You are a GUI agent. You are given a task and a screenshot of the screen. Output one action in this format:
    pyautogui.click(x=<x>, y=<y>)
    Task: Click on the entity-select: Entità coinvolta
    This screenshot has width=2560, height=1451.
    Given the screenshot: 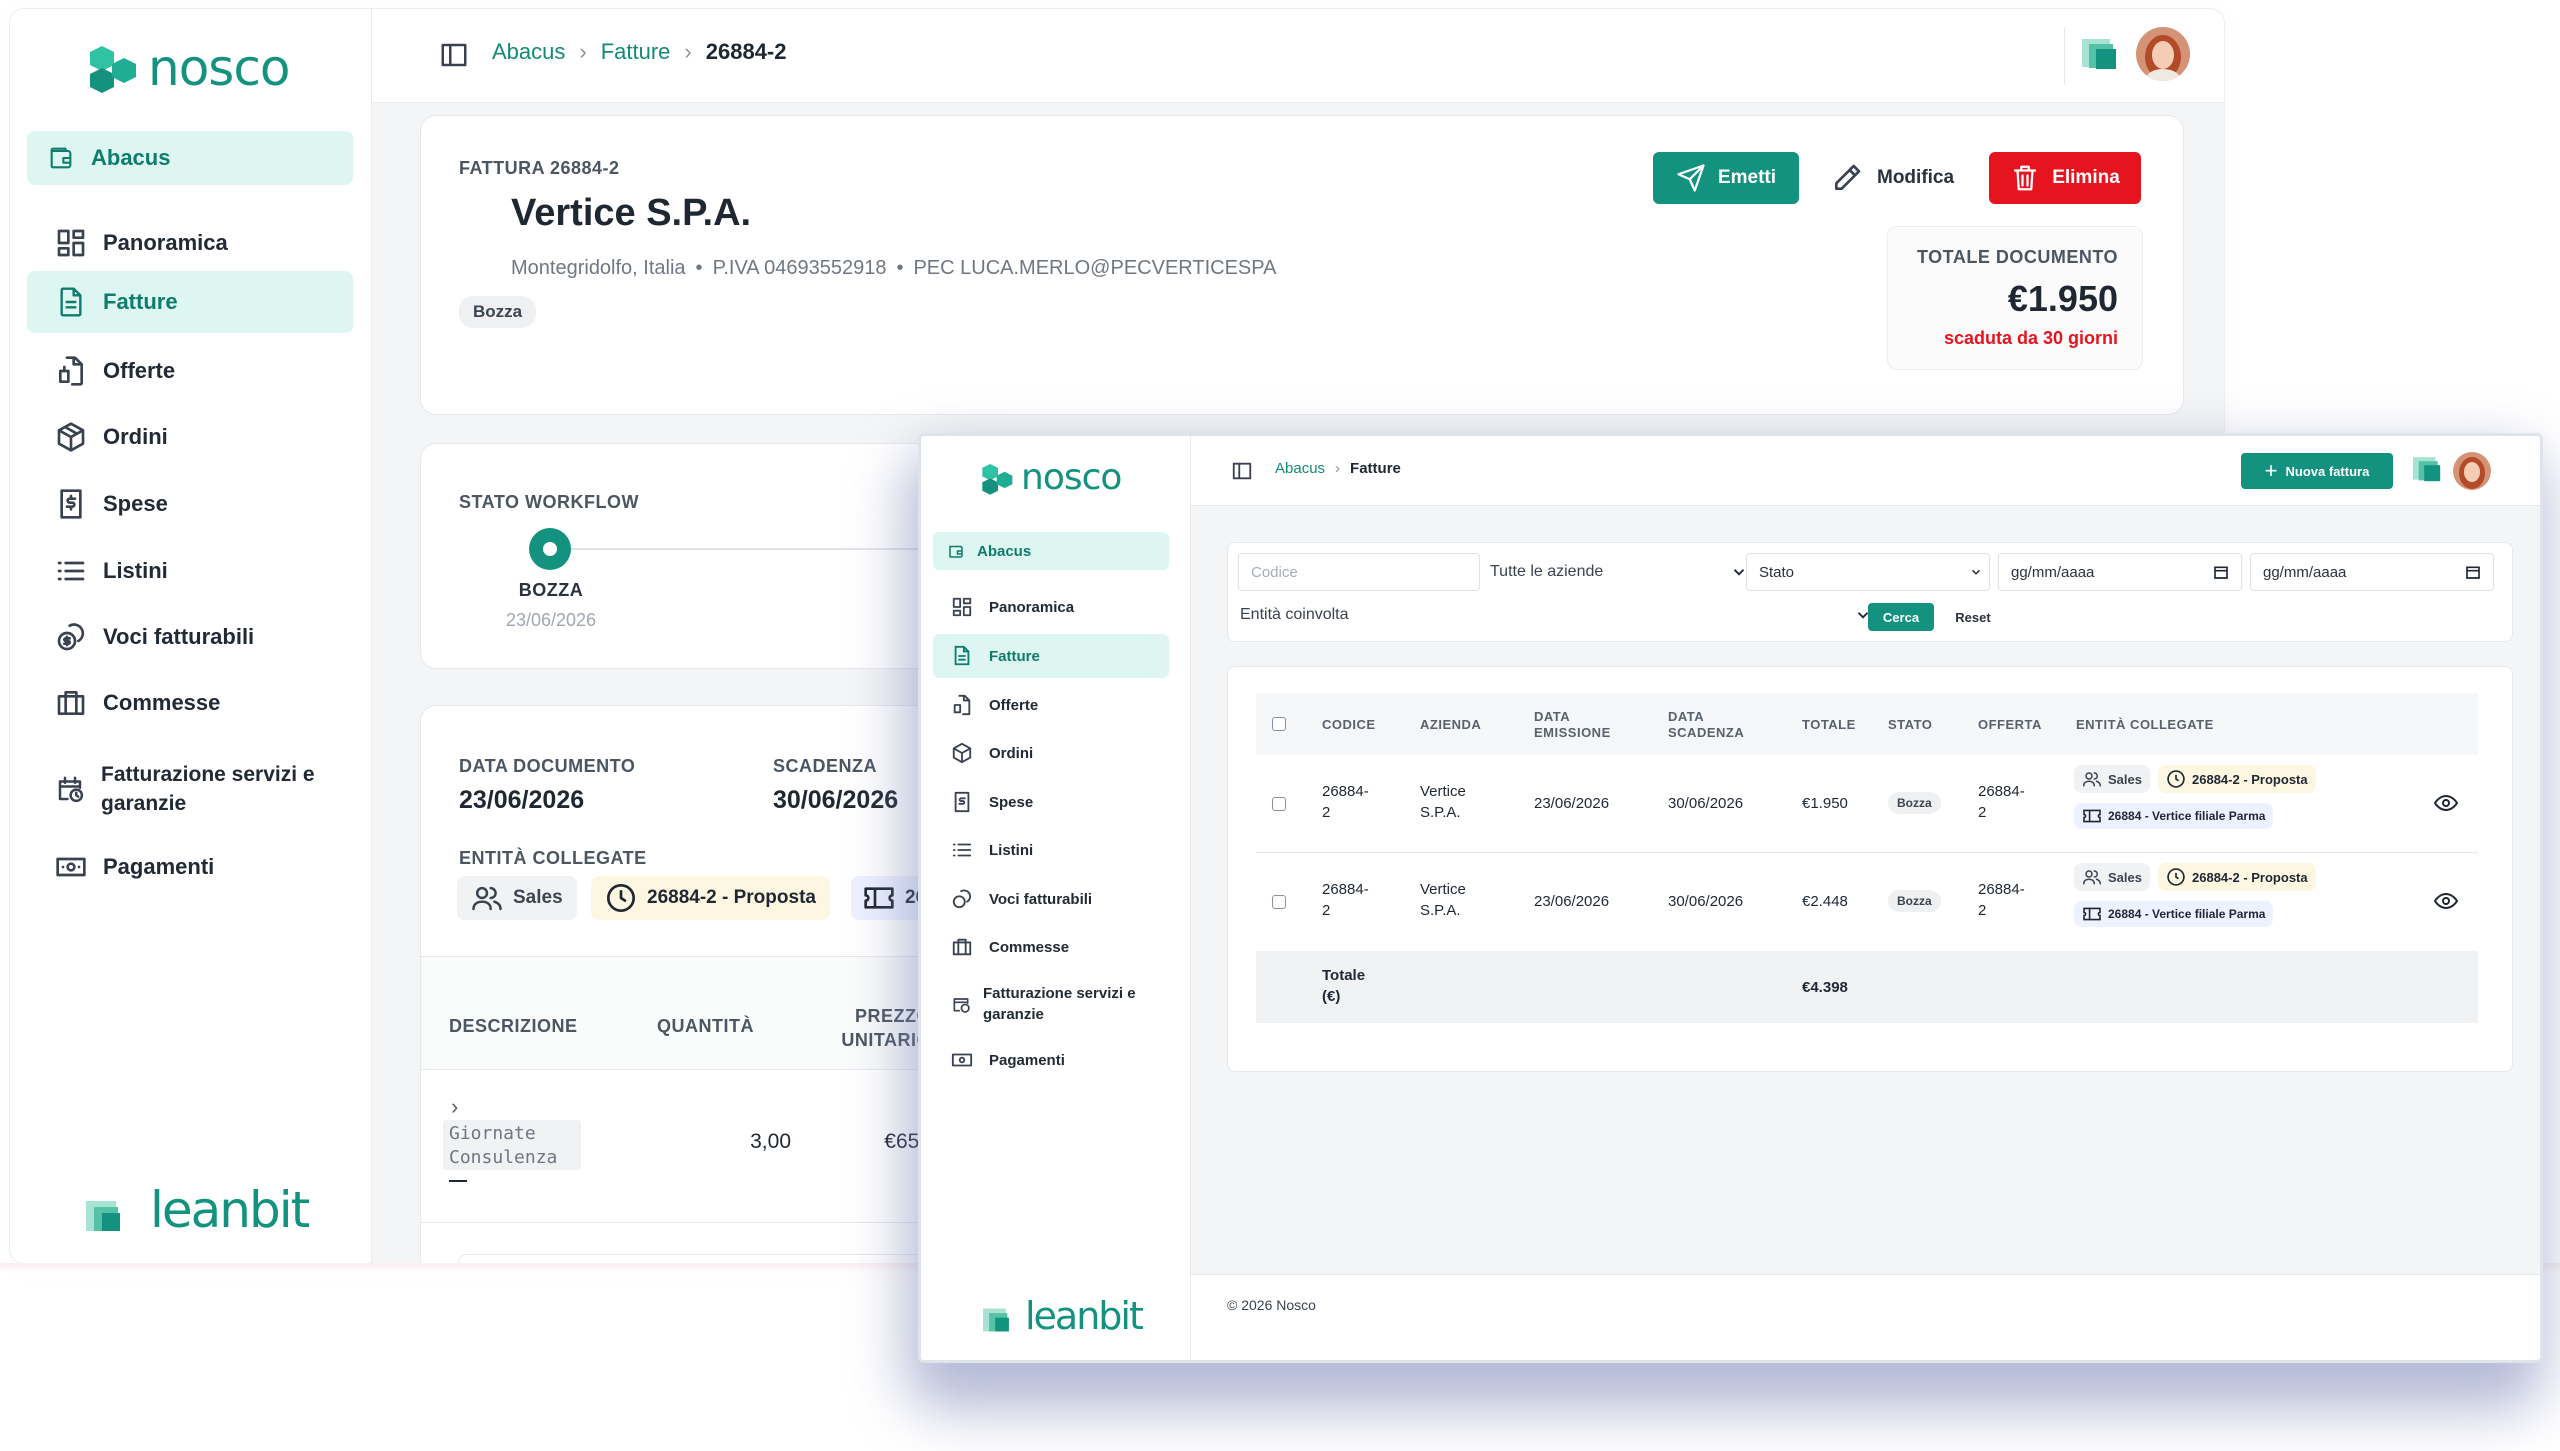 What is the action you would take?
    pyautogui.click(x=1556, y=615)
    